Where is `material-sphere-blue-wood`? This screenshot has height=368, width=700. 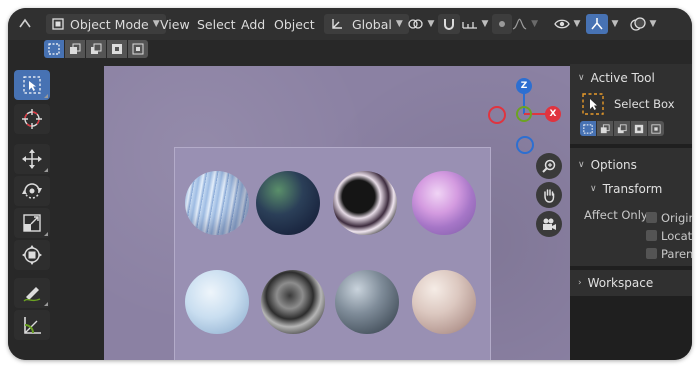 material-sphere-blue-wood is located at coordinates (217, 203).